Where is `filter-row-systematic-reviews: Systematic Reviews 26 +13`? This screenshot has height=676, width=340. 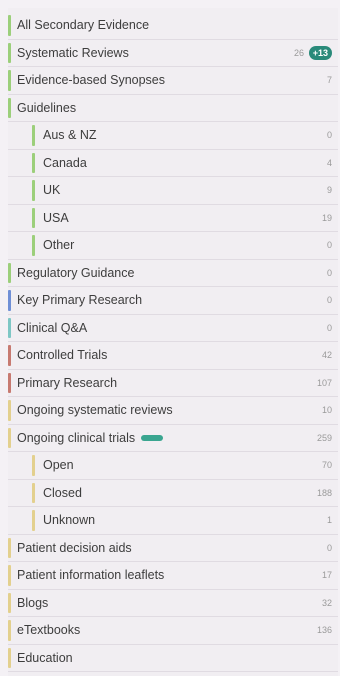
filter-row-systematic-reviews: Systematic Reviews 26 +13 is located at coordinates (173, 53).